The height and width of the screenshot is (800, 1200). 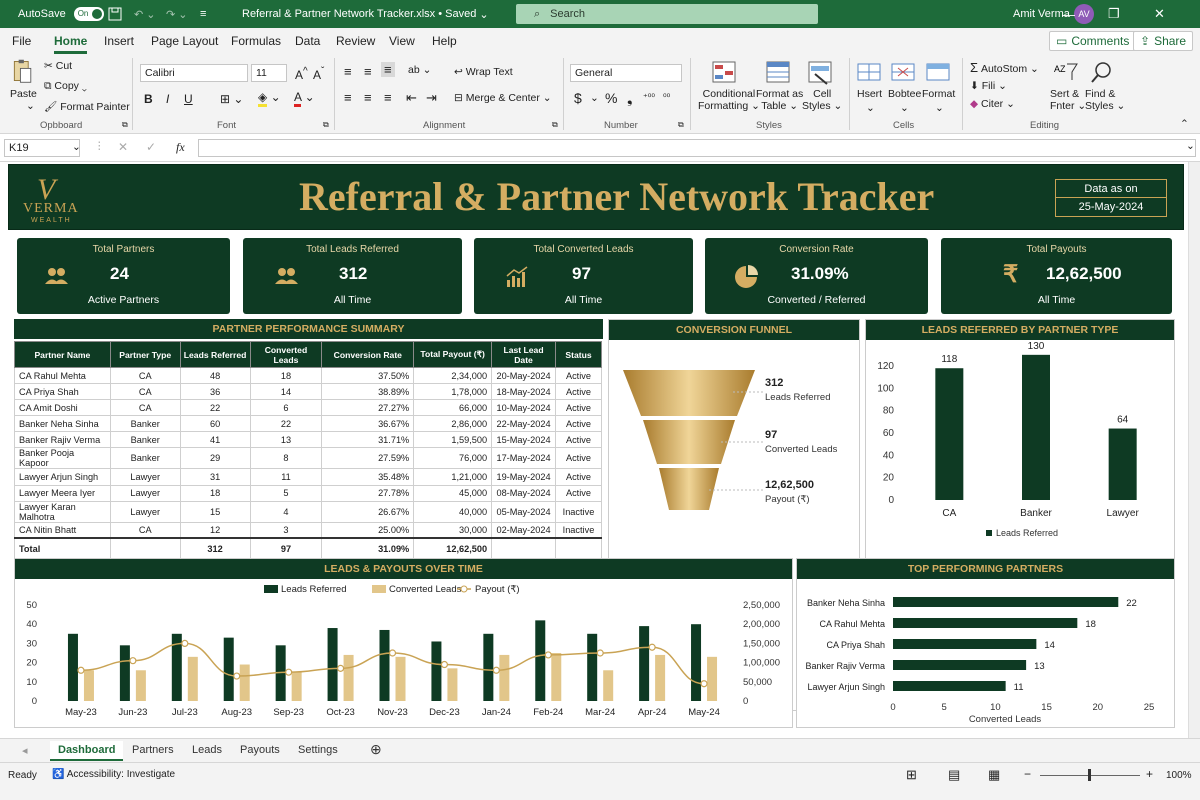 What do you see at coordinates (523, 493) in the screenshot?
I see `table-cell: 08-May-2024` at bounding box center [523, 493].